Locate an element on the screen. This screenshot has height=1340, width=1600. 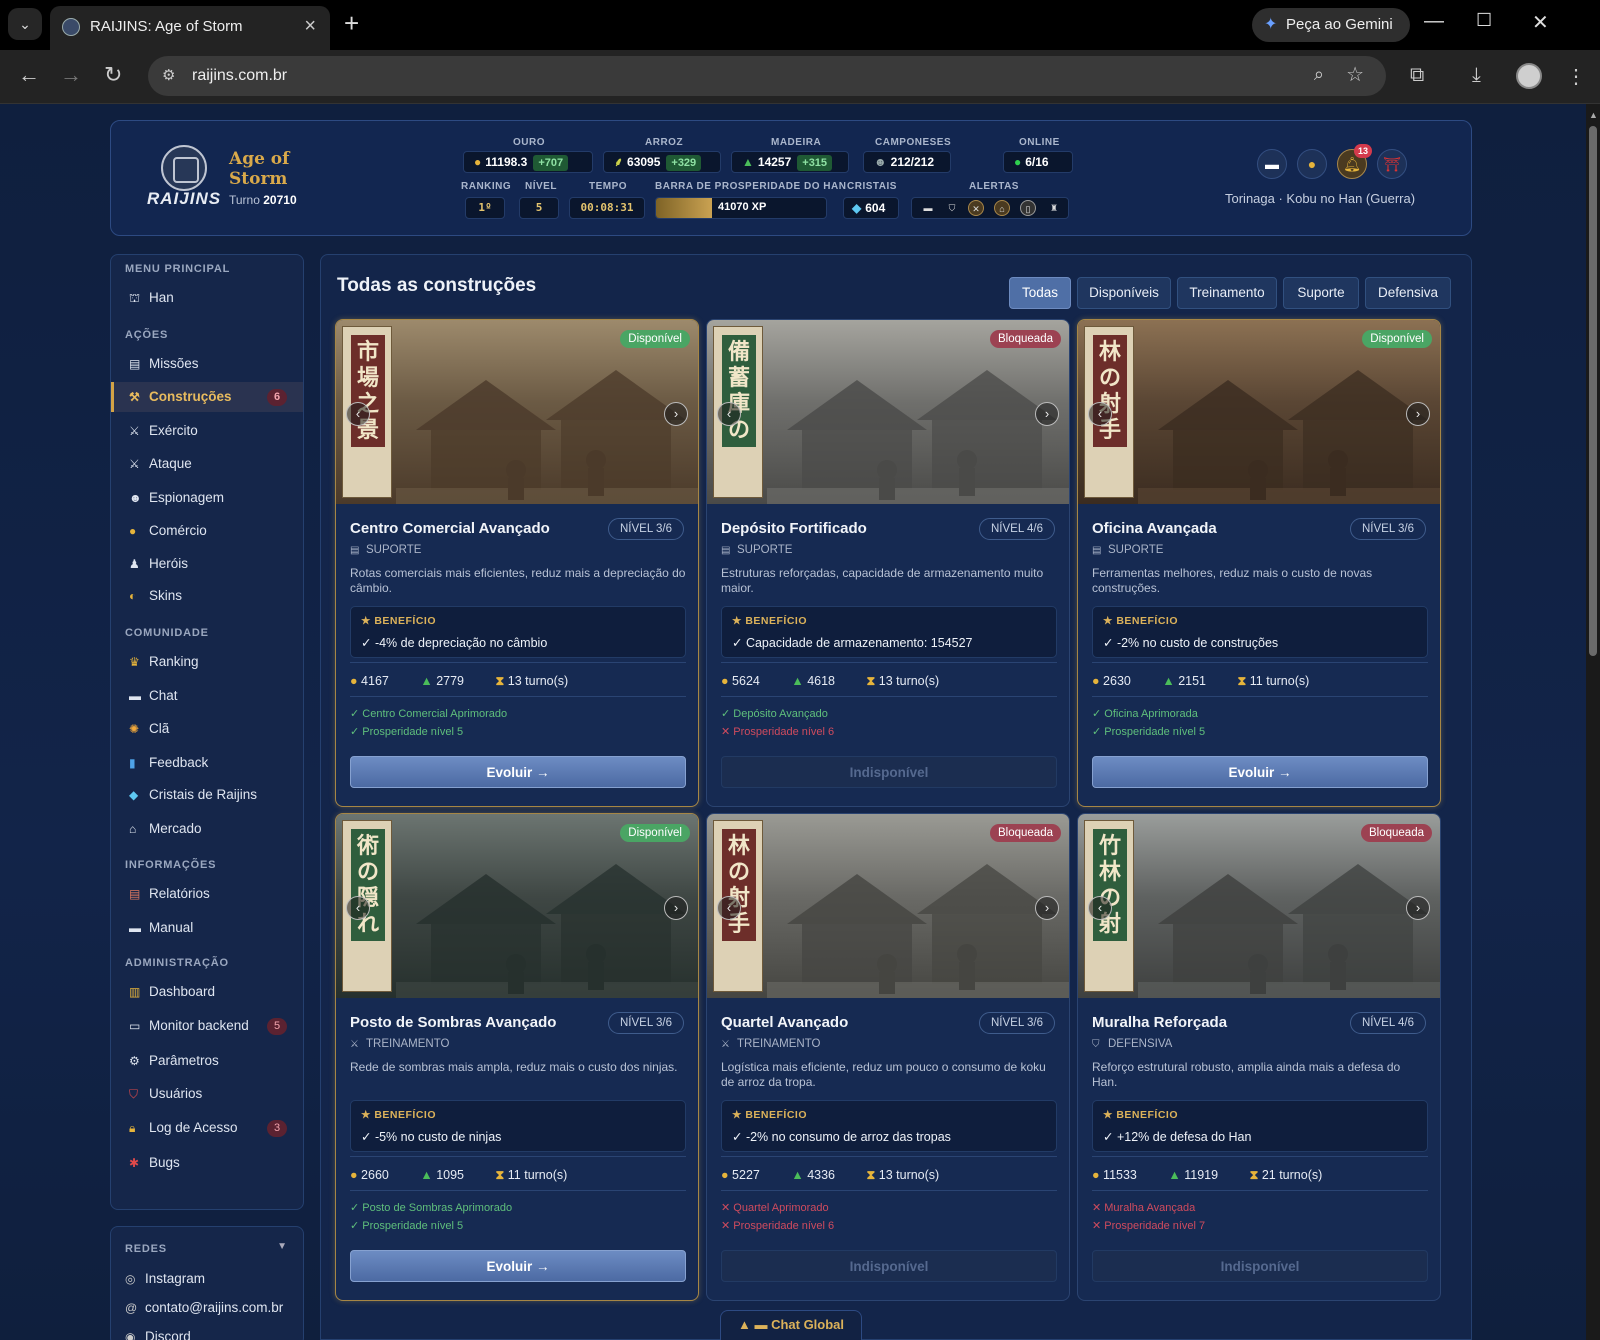
filter-defensive: Defensiva is located at coordinates (1408, 293).